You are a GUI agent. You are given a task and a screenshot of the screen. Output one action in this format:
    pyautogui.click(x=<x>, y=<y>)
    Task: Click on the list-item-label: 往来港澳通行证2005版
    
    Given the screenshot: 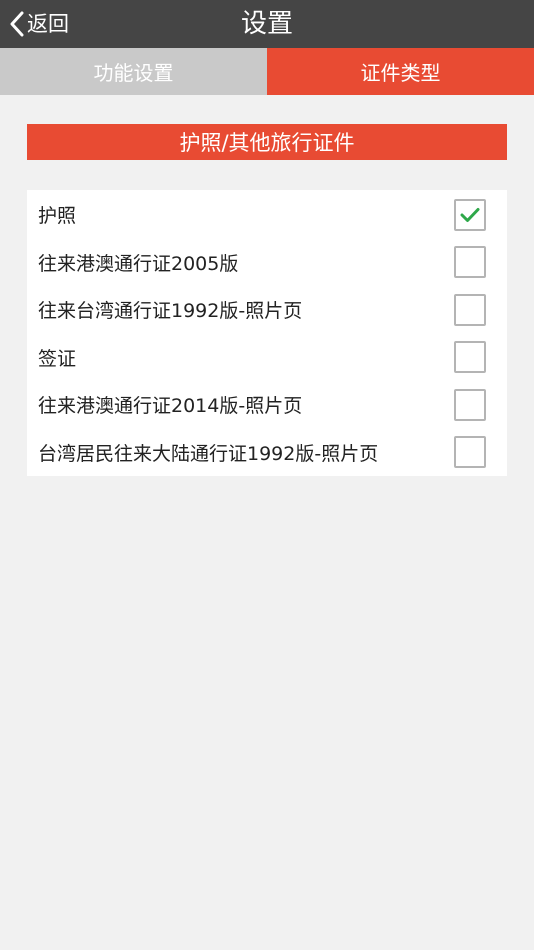 What is the action you would take?
    pyautogui.click(x=138, y=263)
    